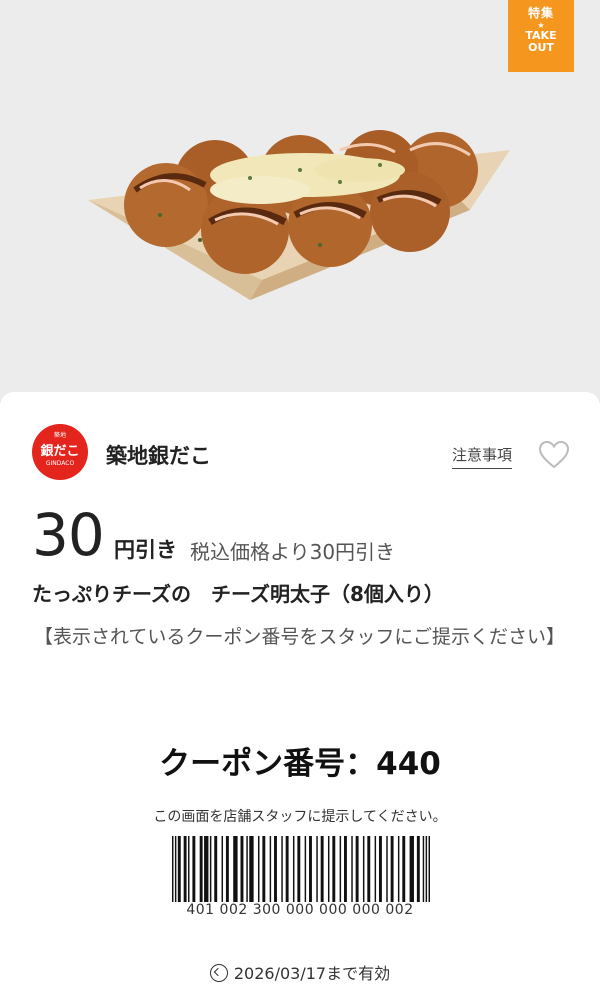 The width and height of the screenshot is (600, 990). What do you see at coordinates (59, 435) in the screenshot?
I see `logo-top-text: 築地` at bounding box center [59, 435].